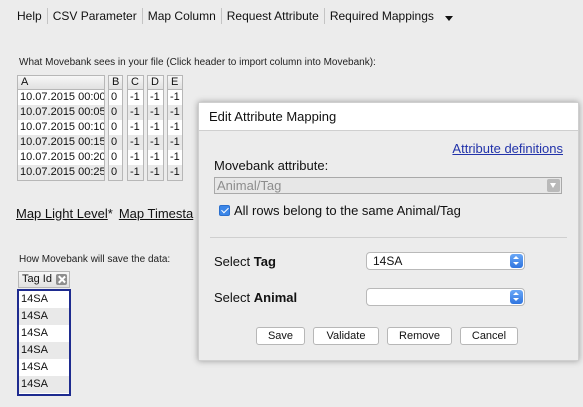 This screenshot has width=583, height=407. I want to click on animal-select, so click(445, 297).